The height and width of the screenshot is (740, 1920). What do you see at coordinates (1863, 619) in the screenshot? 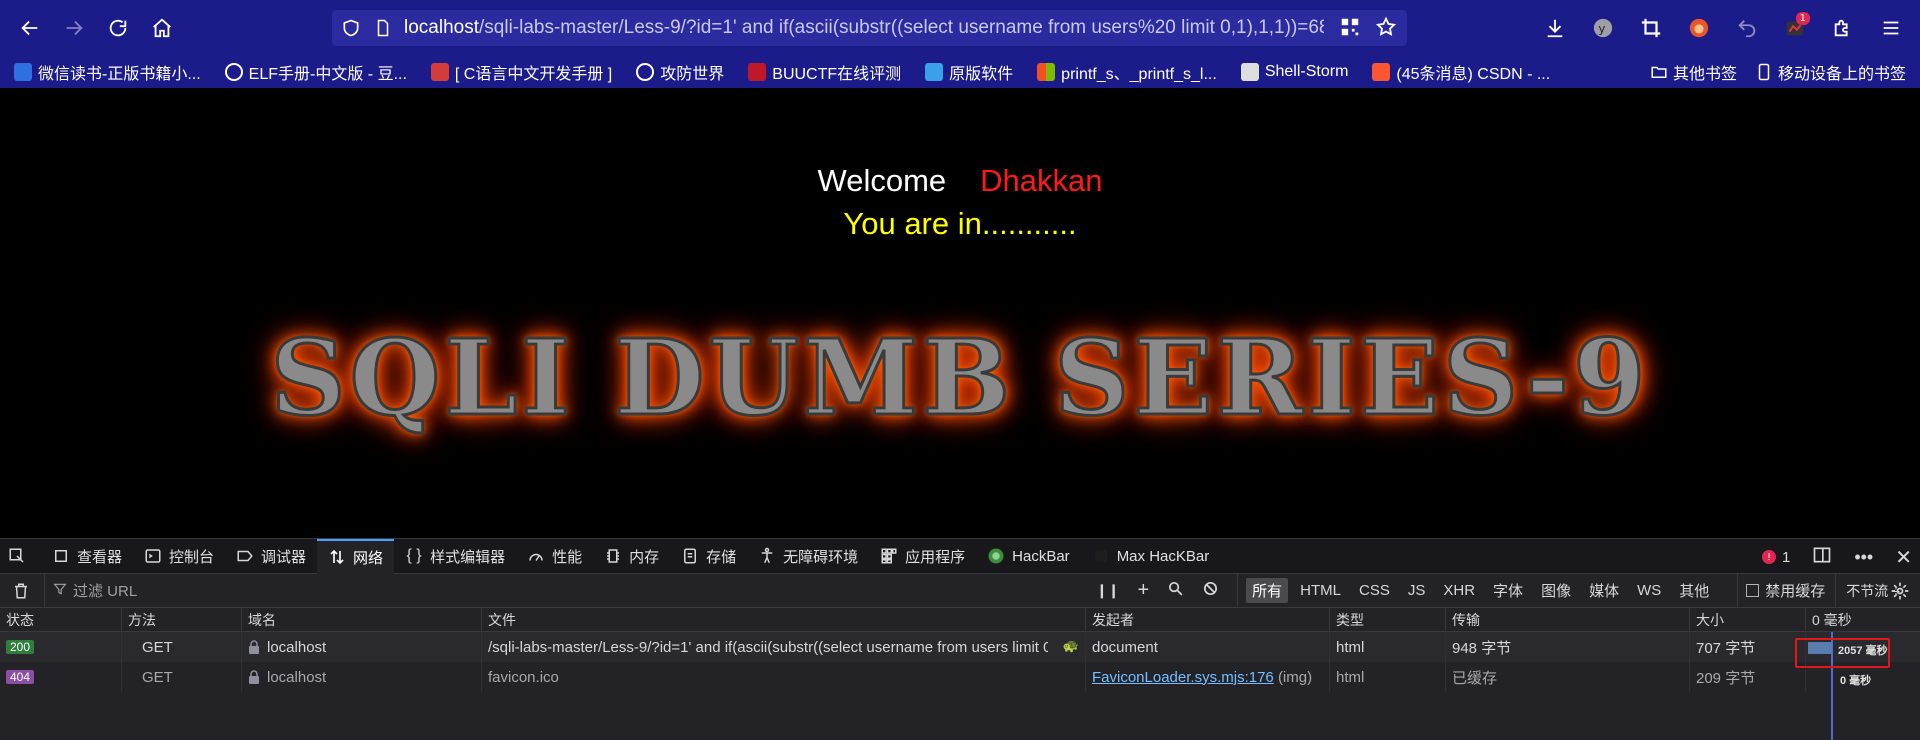
I see `col-waterfall: 0 毫秒` at bounding box center [1863, 619].